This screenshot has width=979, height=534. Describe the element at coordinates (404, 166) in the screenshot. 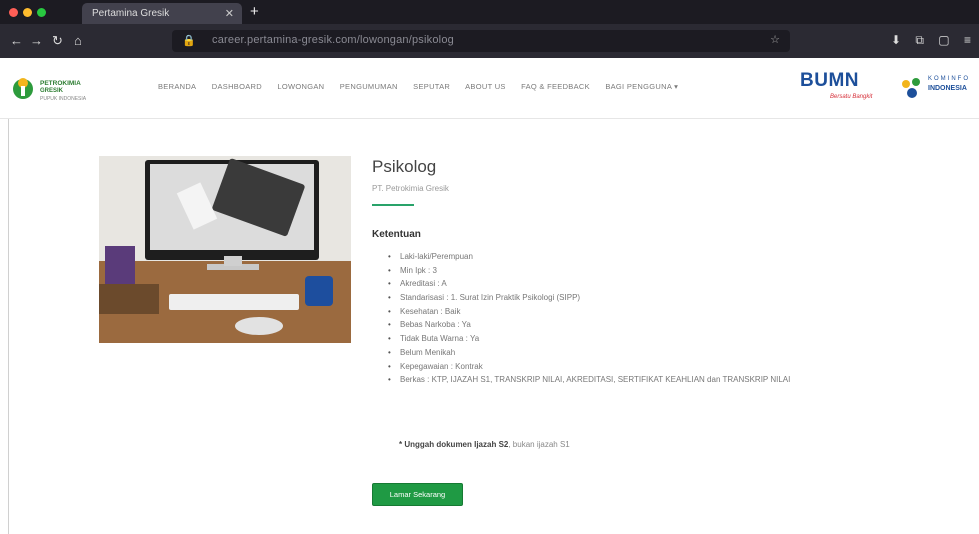

I see `job-title: Psikolog` at that location.